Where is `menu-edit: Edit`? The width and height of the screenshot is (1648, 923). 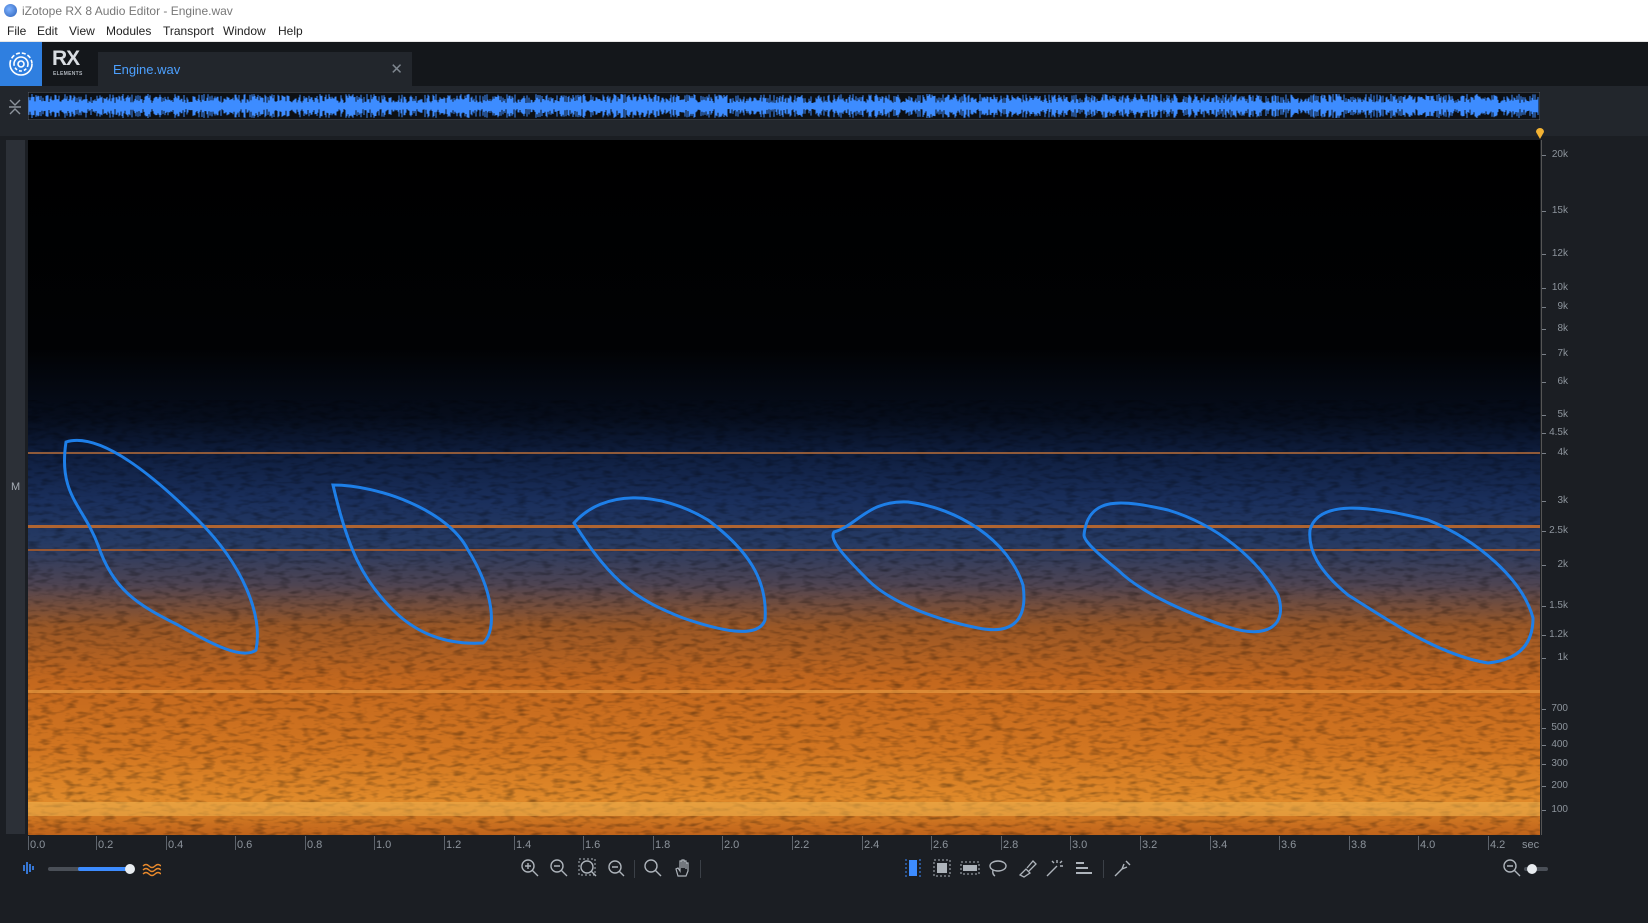
menu-edit: Edit is located at coordinates (47, 31).